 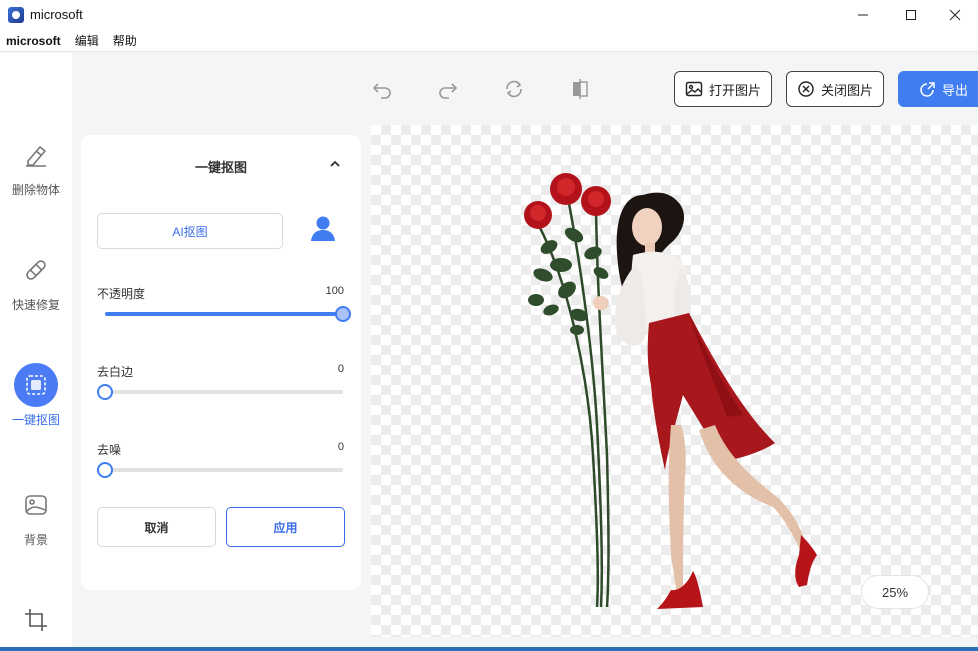 I want to click on sidebar-item-label: 删除物体, so click(x=35, y=190).